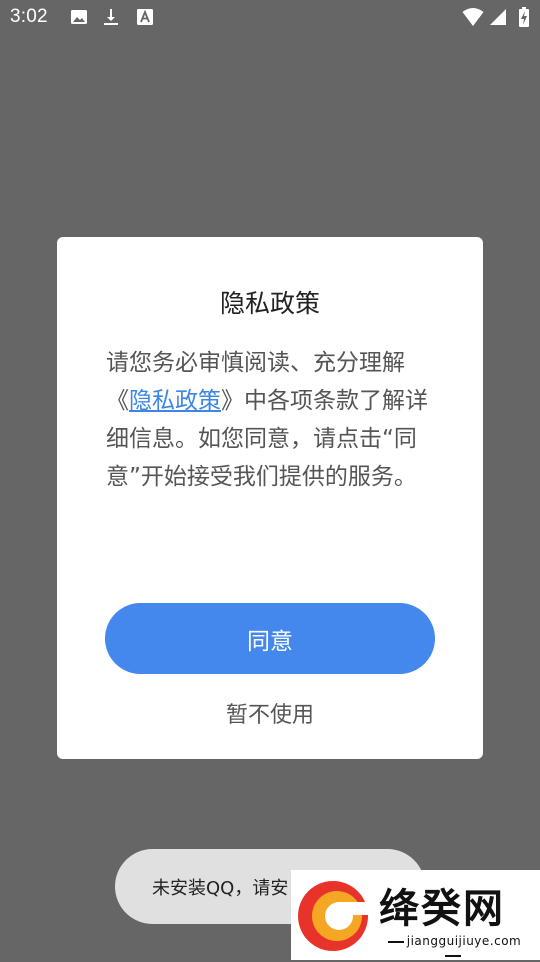 This screenshot has width=540, height=962. What do you see at coordinates (220, 888) in the screenshot?
I see `toast-text: 未安装QQ，请安` at bounding box center [220, 888].